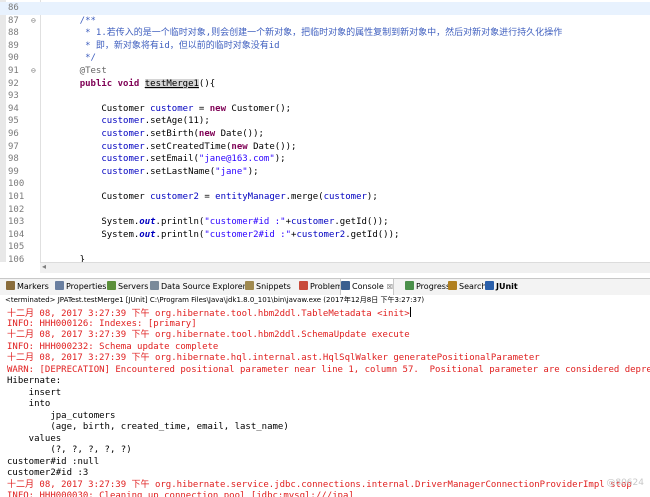 The image size is (650, 497). What do you see at coordinates (147, 222) in the screenshot?
I see `code-token: out` at bounding box center [147, 222].